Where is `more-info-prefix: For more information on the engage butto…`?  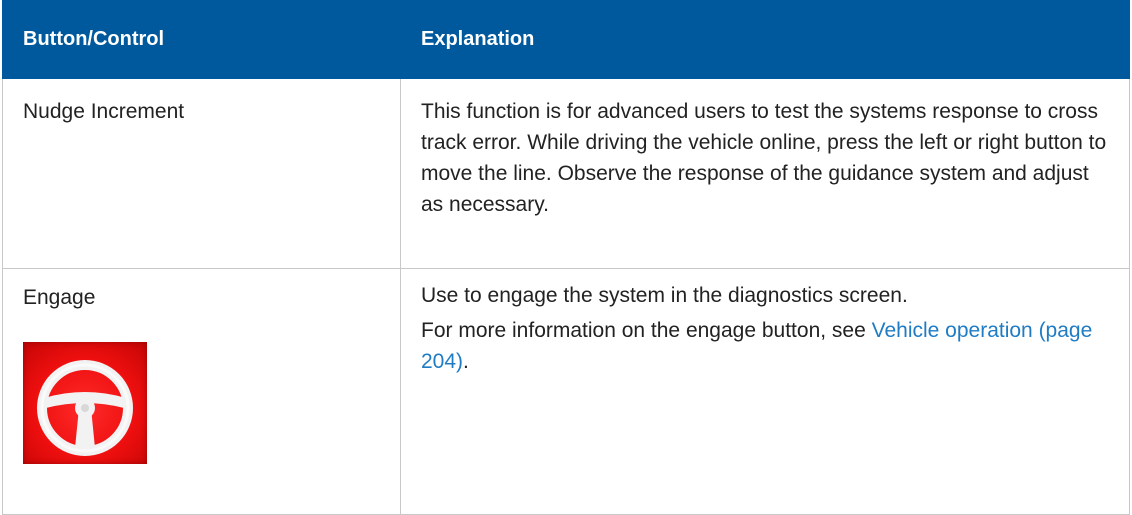 more-info-prefix: For more information on the engage butto… is located at coordinates (646, 330).